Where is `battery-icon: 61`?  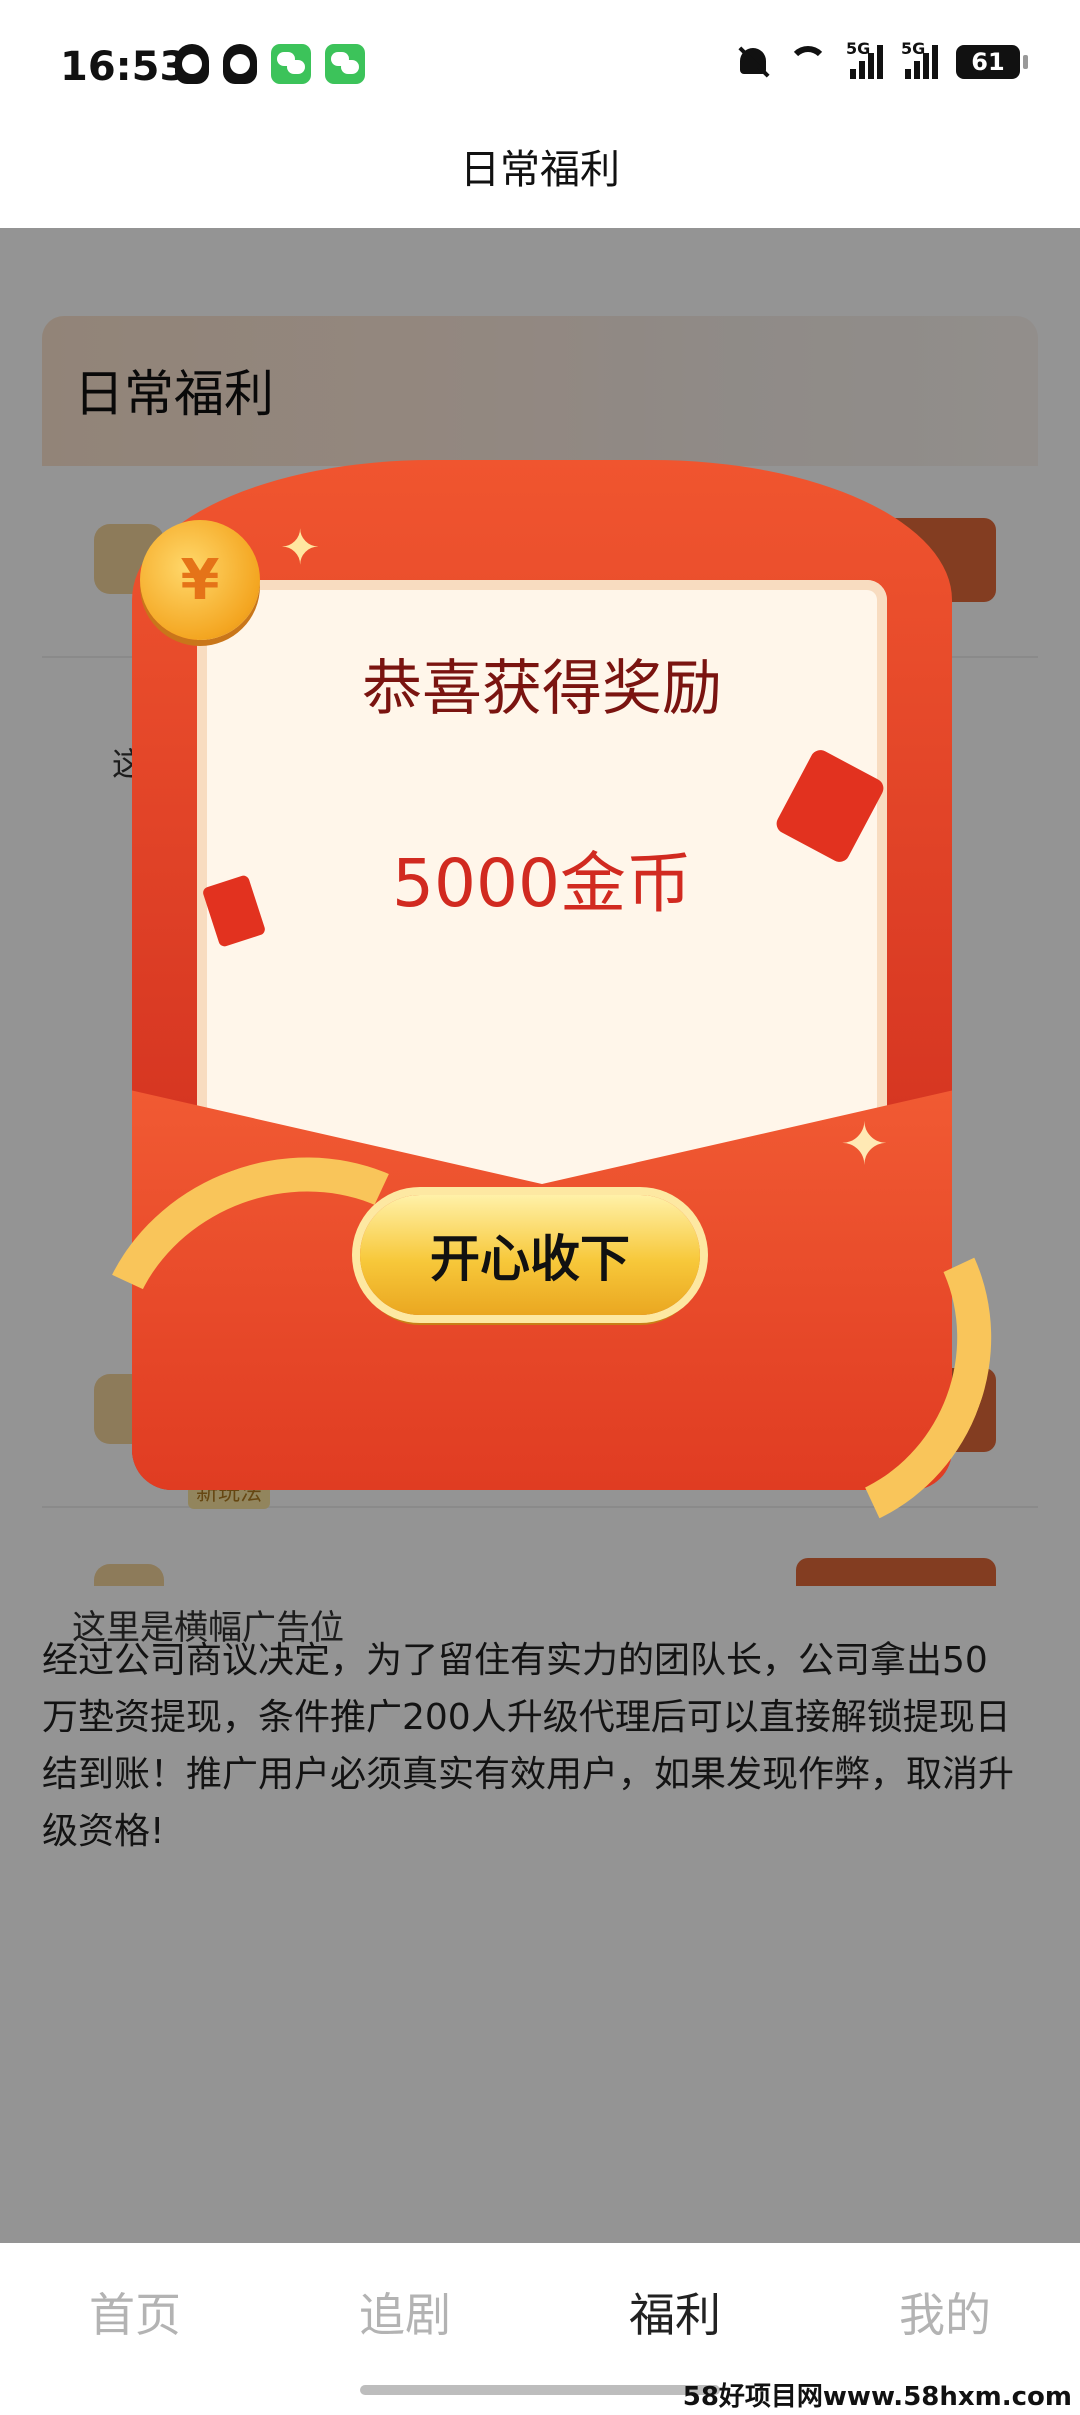
battery-icon: 61 is located at coordinates (992, 62).